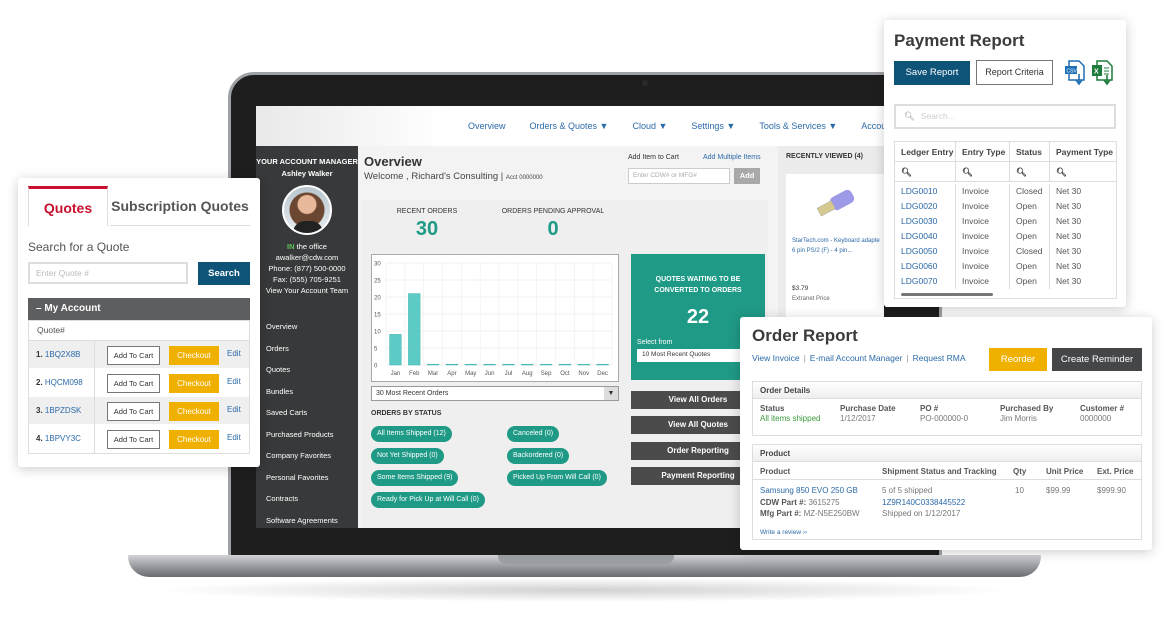  I want to click on save-report-button: Save Report, so click(932, 73).